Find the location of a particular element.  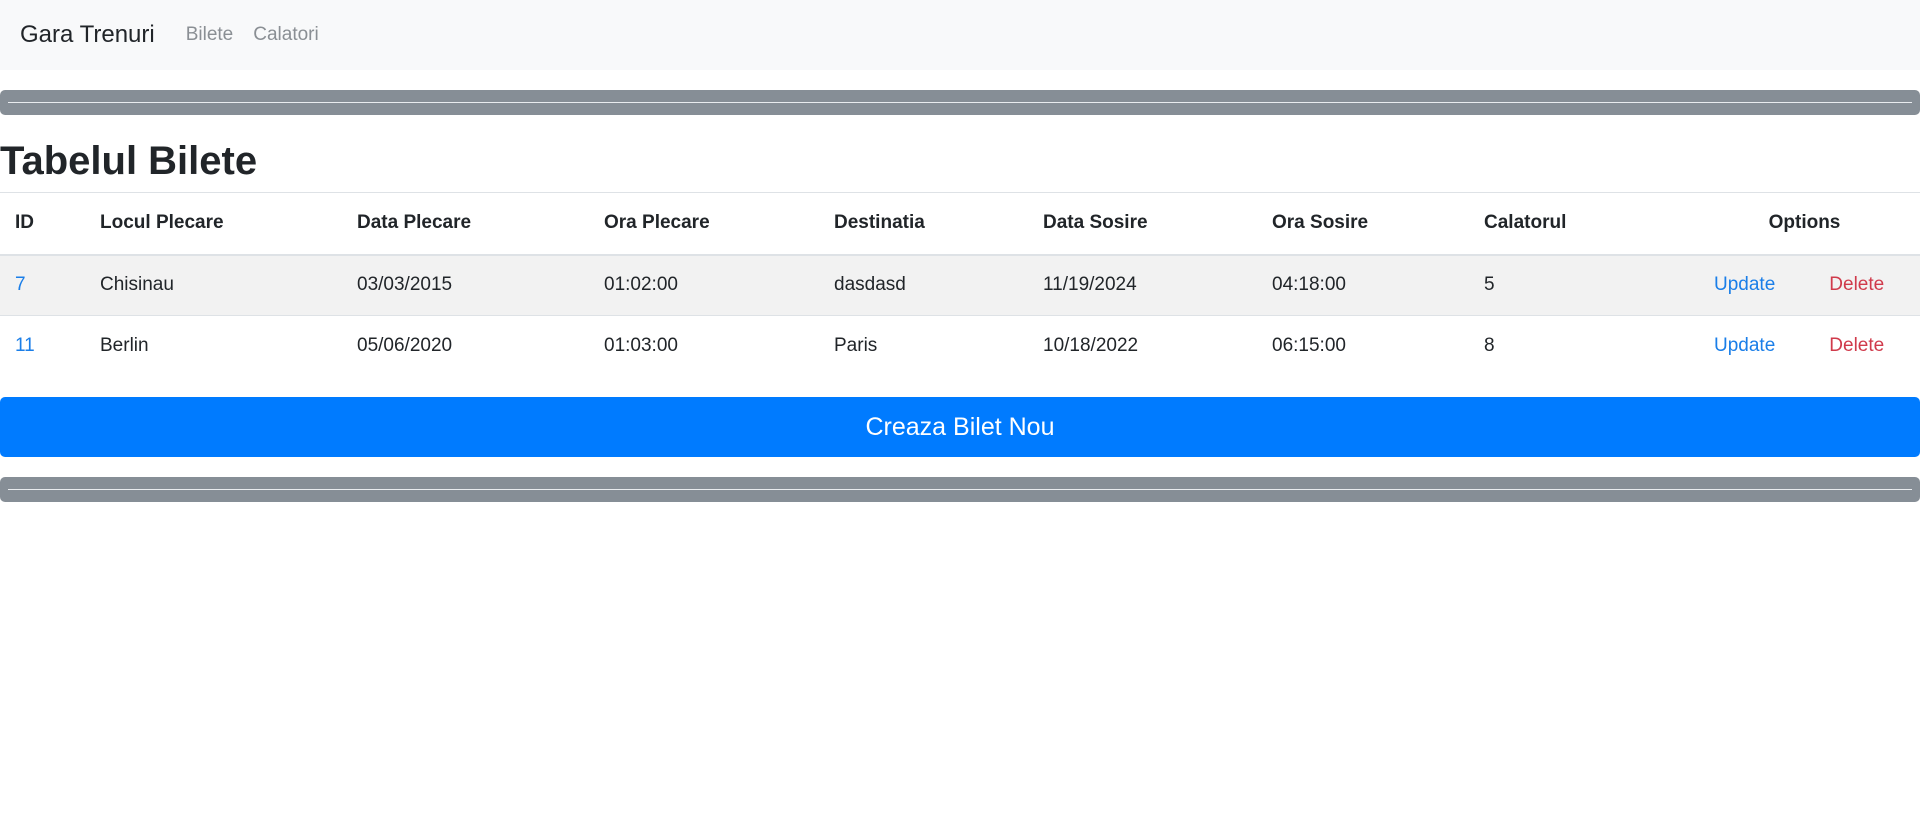

header-calatorul: Calatorul is located at coordinates (1525, 223).